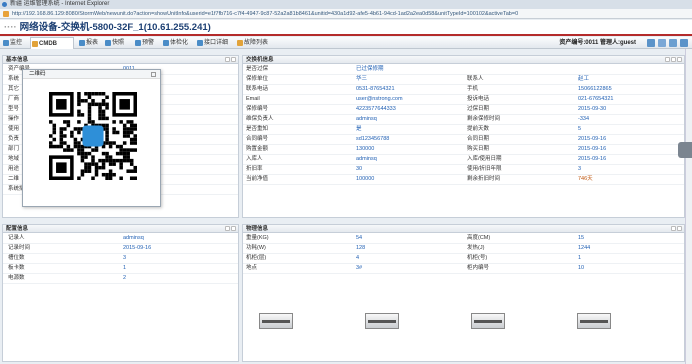 The width and height of the screenshot is (692, 364). Describe the element at coordinates (12, 43) in the screenshot. I see `tab-monitor: 监控` at that location.